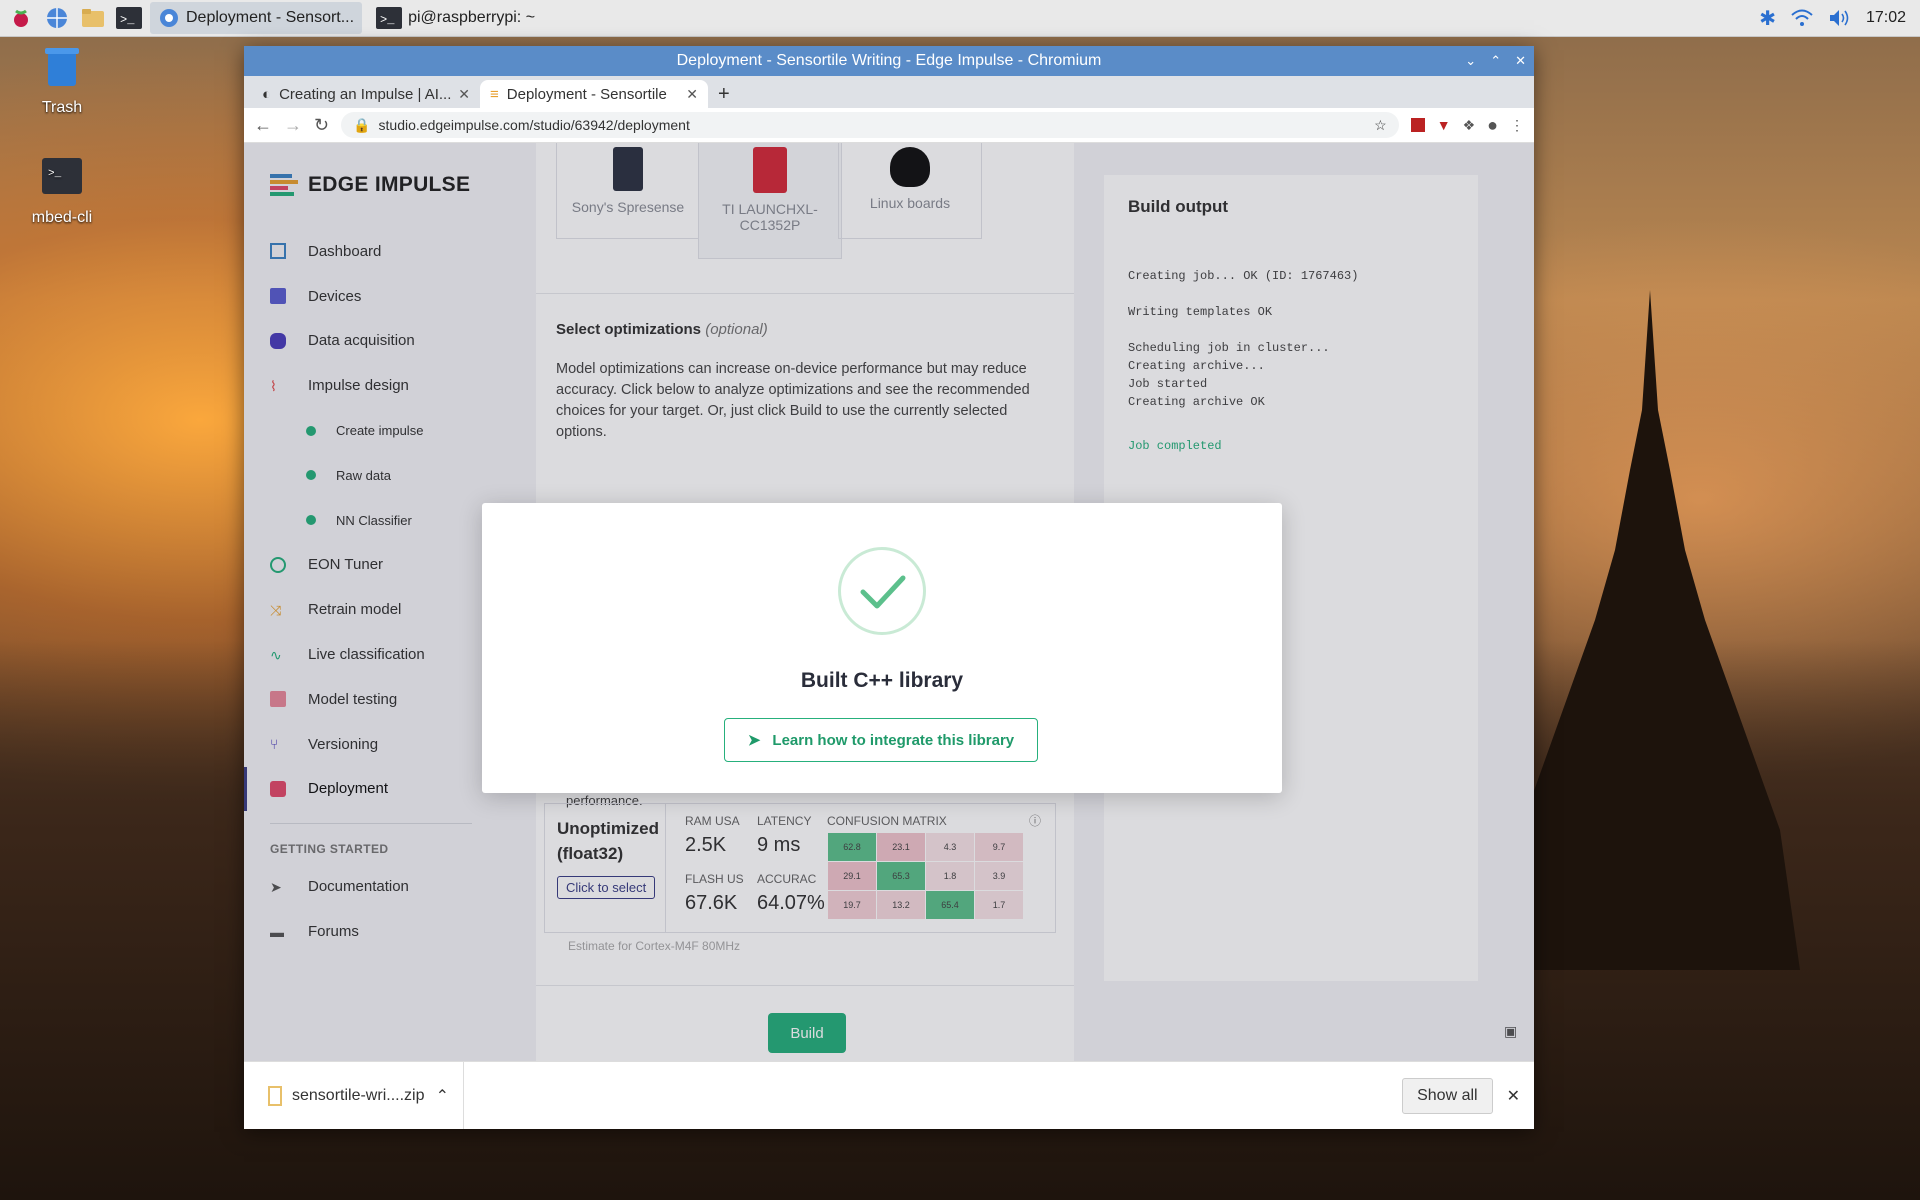  What do you see at coordinates (1447, 1095) in the screenshot?
I see `show-all-button: Show all` at bounding box center [1447, 1095].